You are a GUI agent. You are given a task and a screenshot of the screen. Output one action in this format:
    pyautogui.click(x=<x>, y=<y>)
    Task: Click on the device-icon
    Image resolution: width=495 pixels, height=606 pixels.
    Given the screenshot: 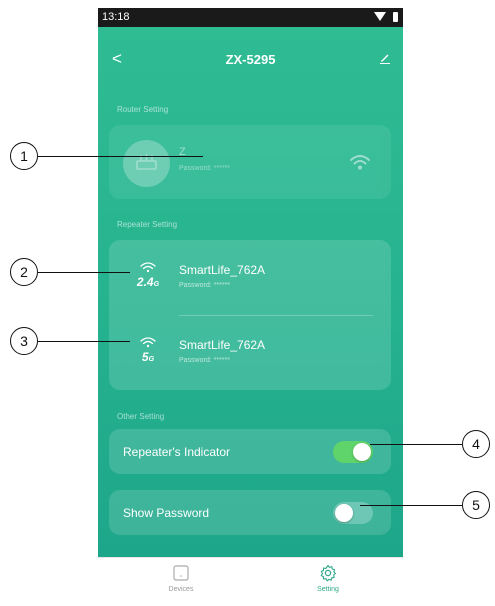 What is the action you would take?
    pyautogui.click(x=181, y=573)
    